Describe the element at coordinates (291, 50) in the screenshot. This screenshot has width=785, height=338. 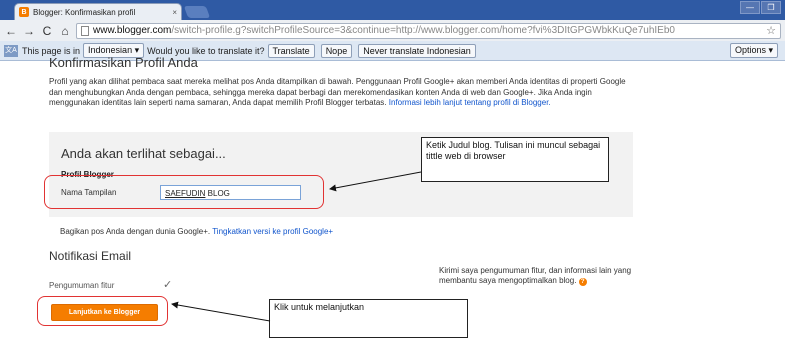
I see `translate-button: Translate` at that location.